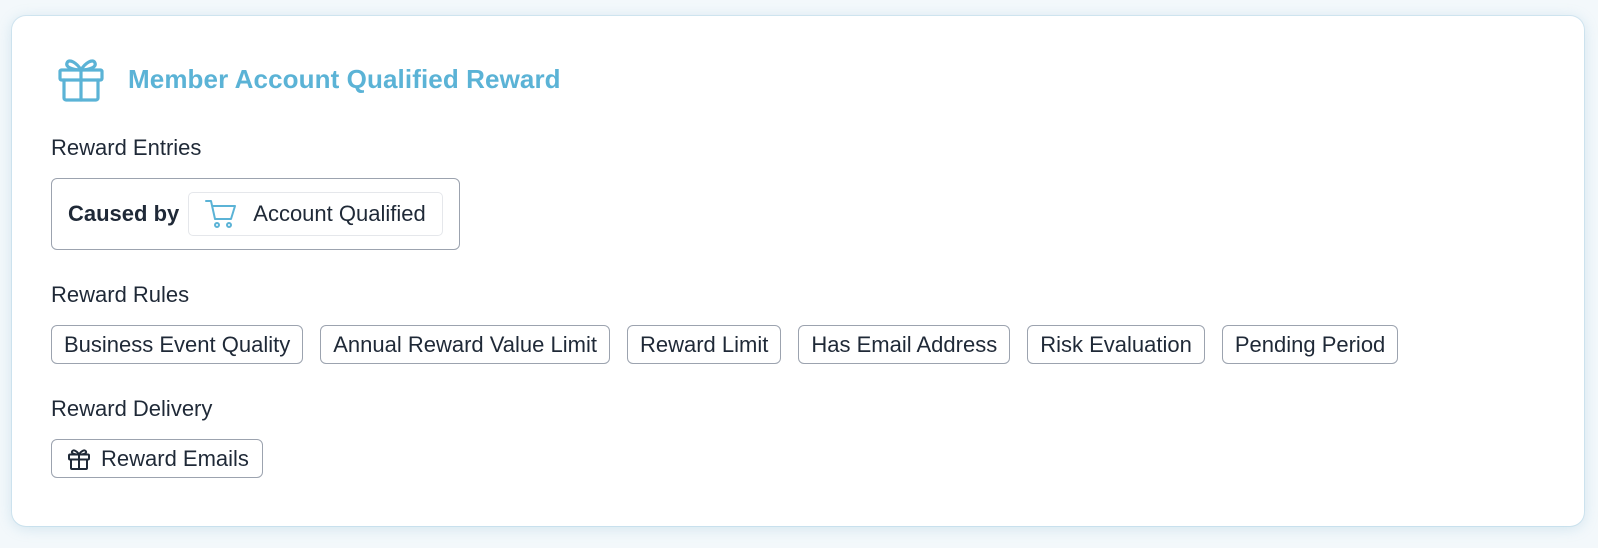 This screenshot has height=548, width=1598. Describe the element at coordinates (344, 78) in the screenshot. I see `card-title: Member Account Qualified Reward` at that location.